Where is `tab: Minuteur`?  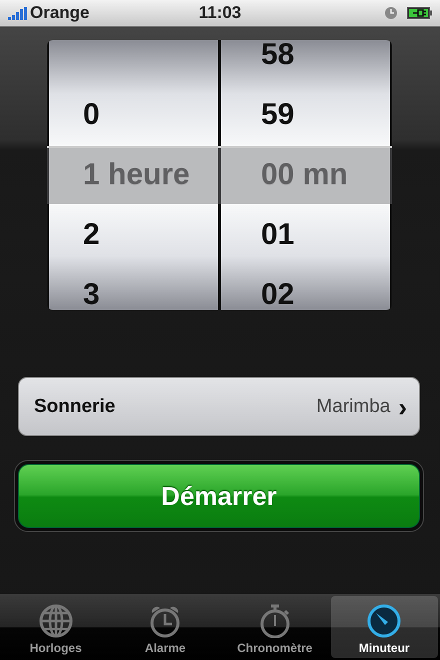 tab: Minuteur is located at coordinates (384, 627).